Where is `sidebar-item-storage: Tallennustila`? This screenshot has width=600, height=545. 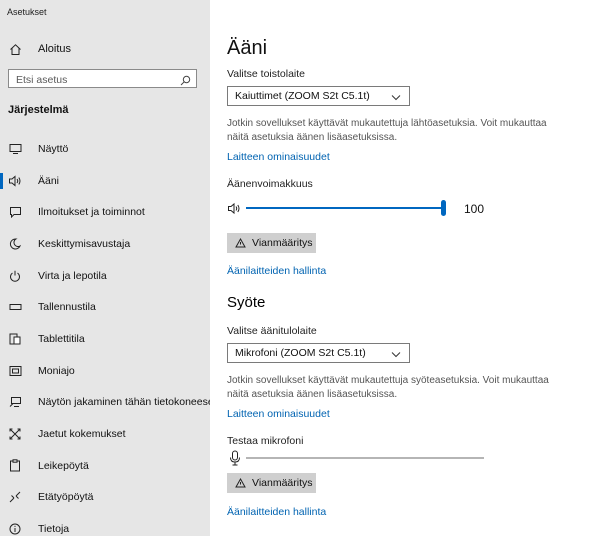 sidebar-item-storage: Tallennustila is located at coordinates (105, 307).